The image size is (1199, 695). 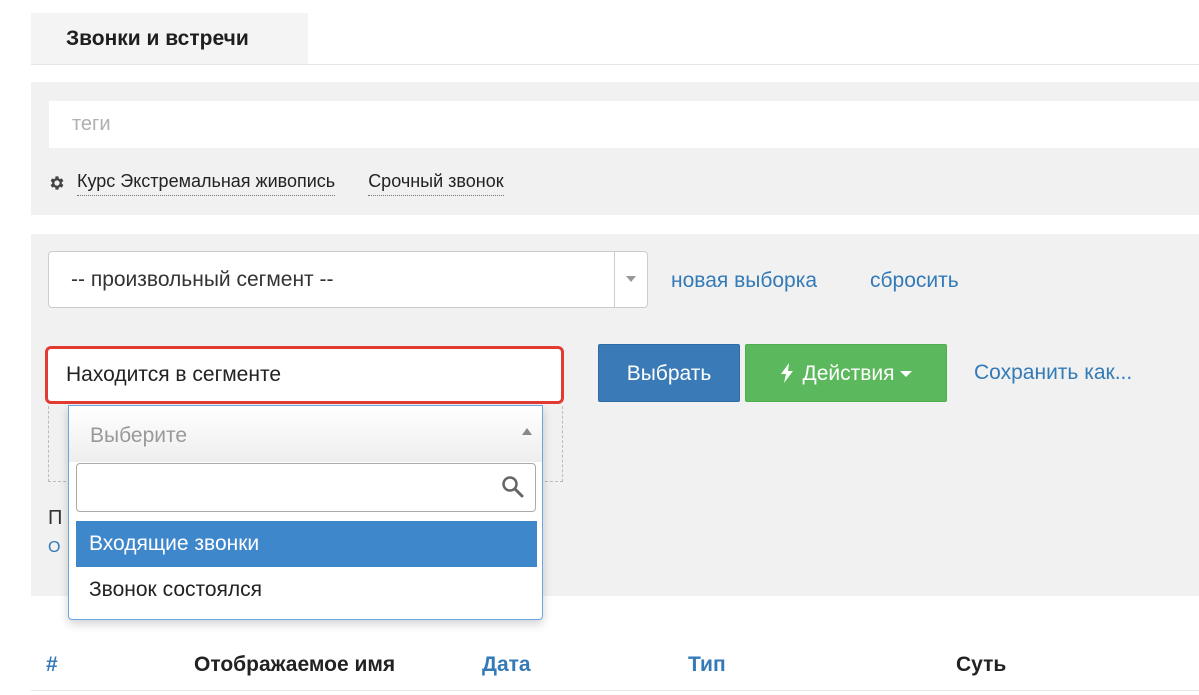 I want to click on gear-icon, so click(x=57, y=183).